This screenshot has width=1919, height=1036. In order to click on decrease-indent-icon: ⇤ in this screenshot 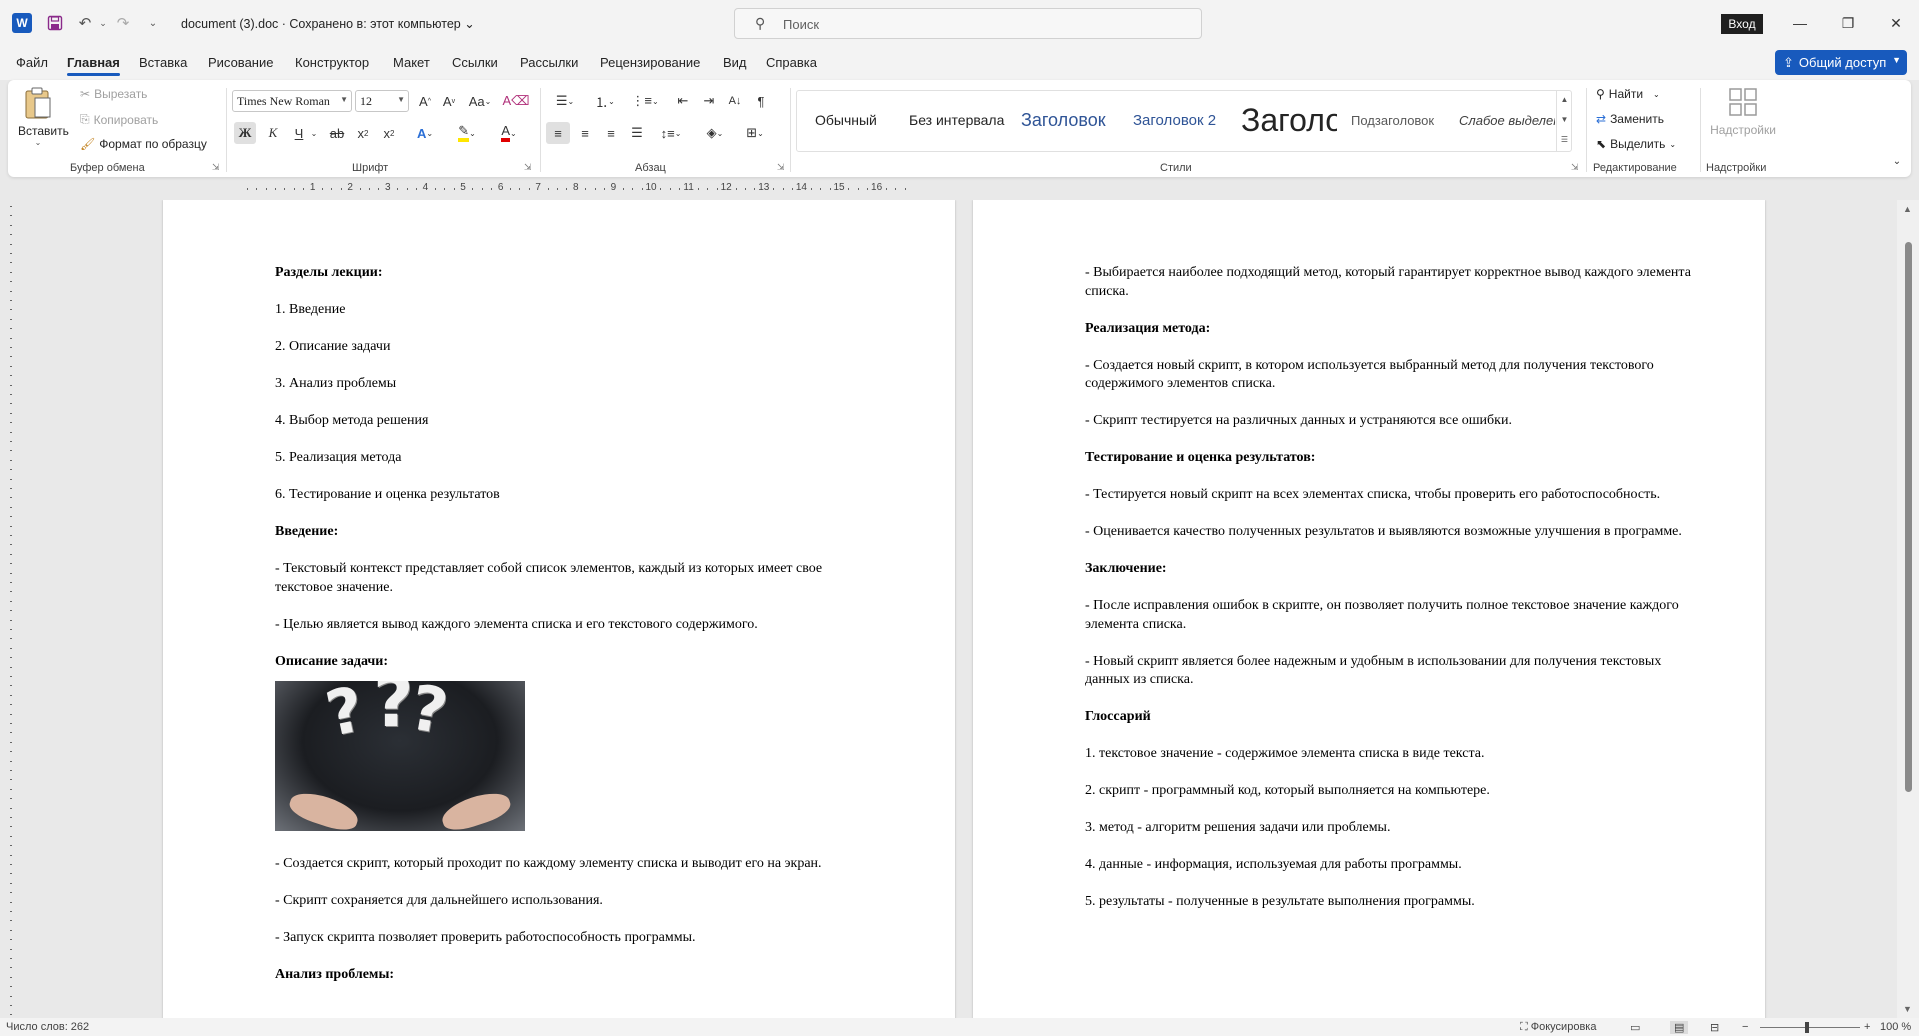, I will do `click(683, 101)`.